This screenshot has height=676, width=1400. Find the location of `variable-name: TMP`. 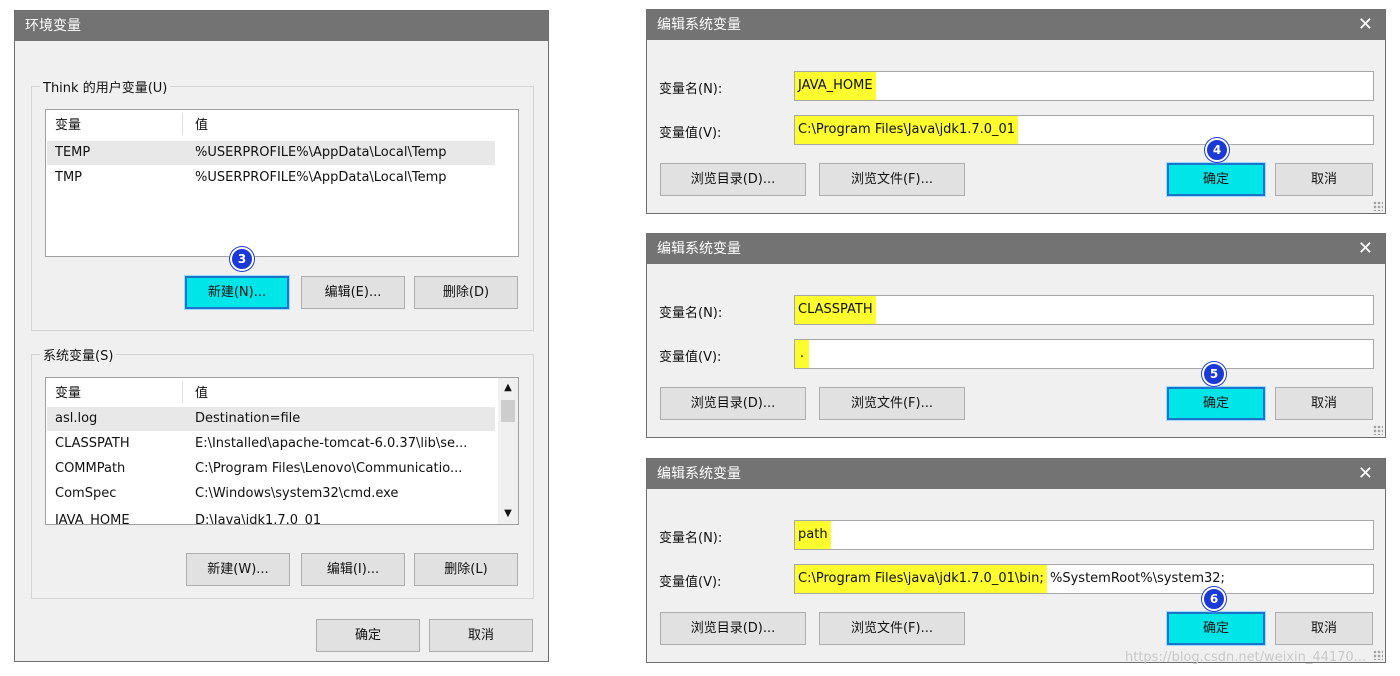

variable-name: TMP is located at coordinates (68, 177).